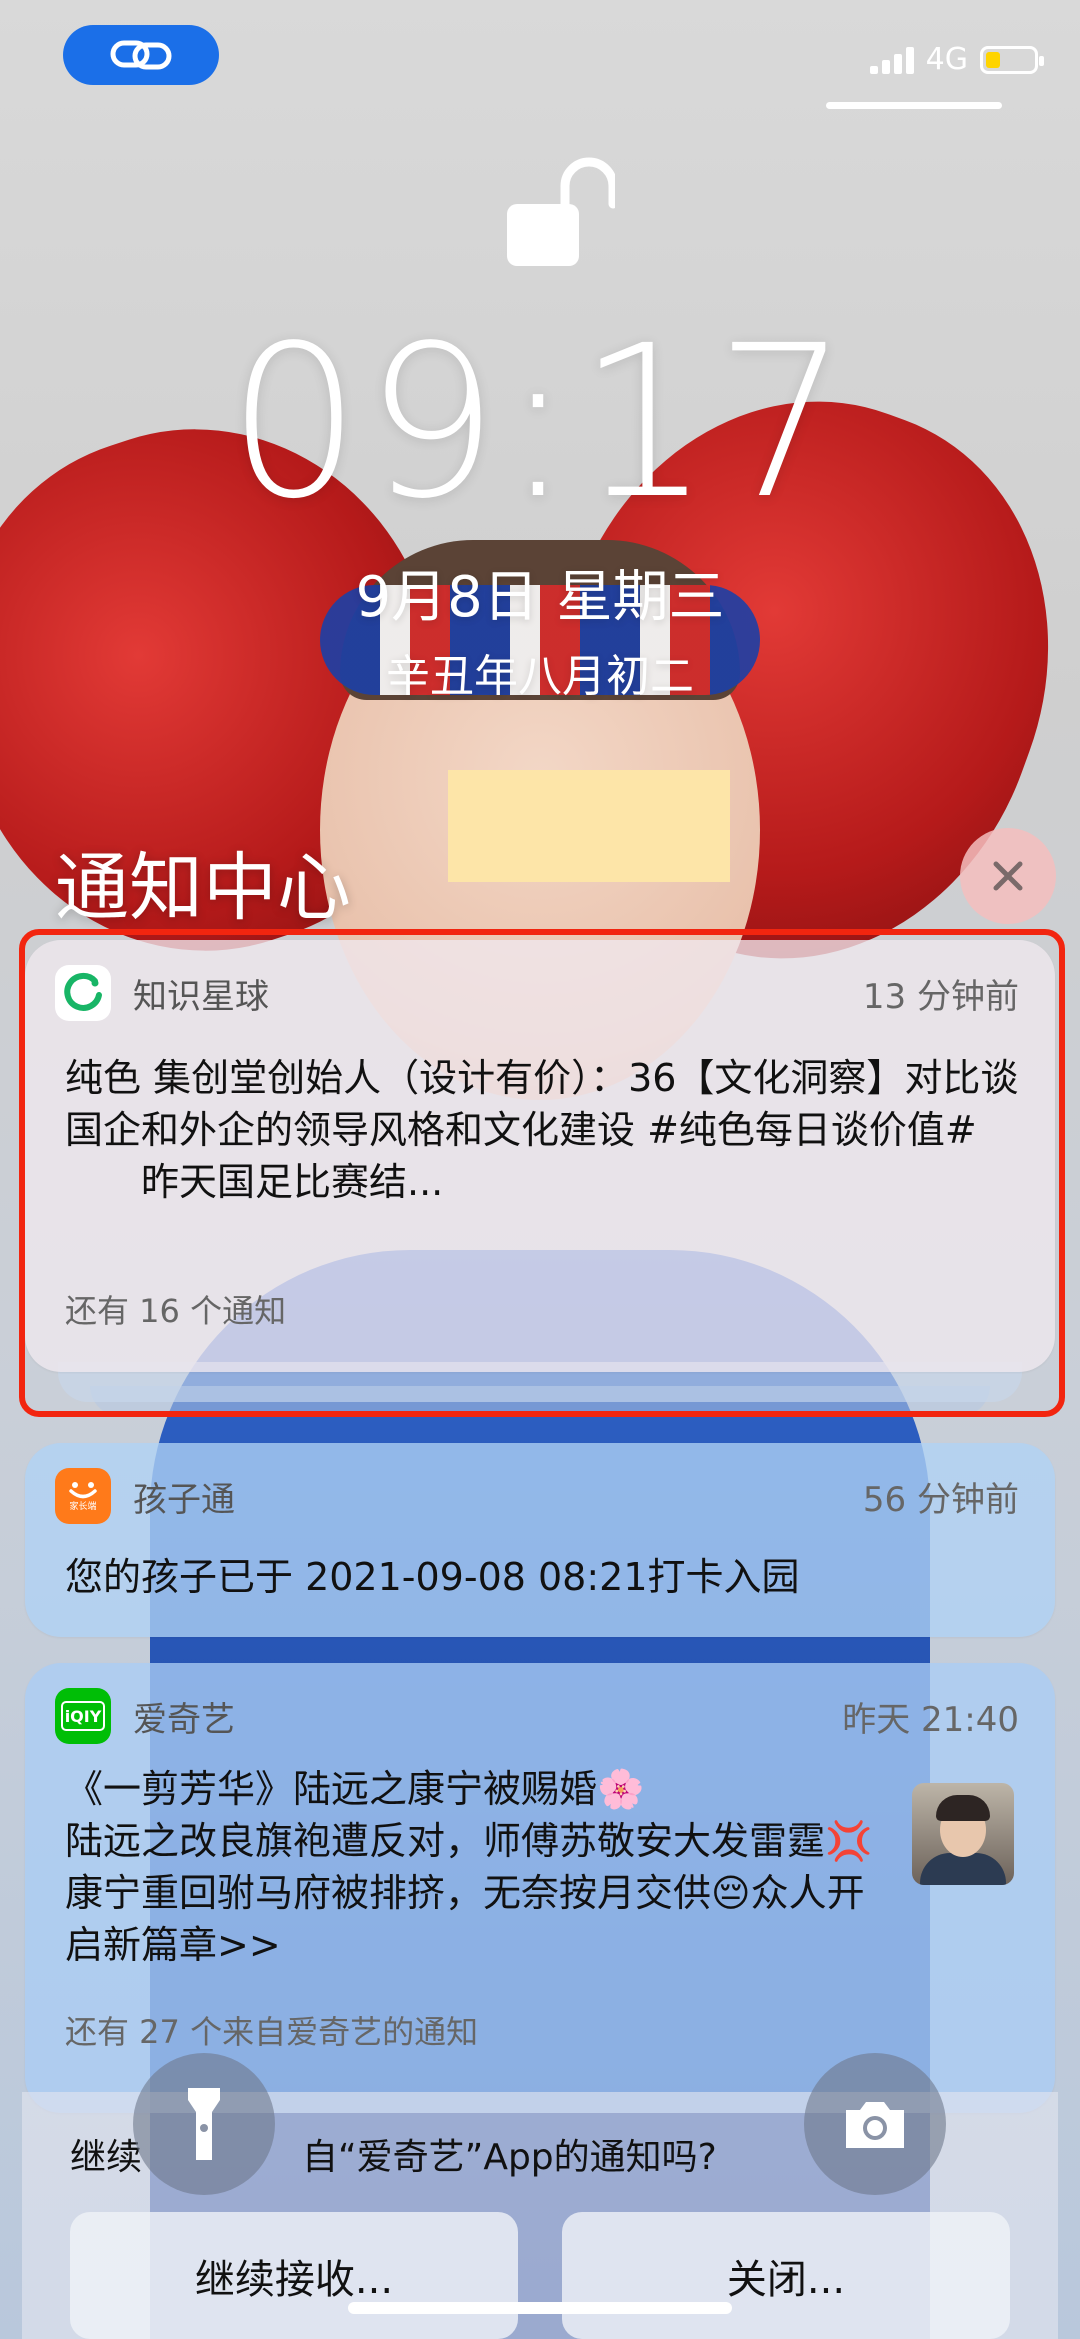  Describe the element at coordinates (540, 676) in the screenshot. I see `lunar-date: 辛丑年八月初二` at that location.